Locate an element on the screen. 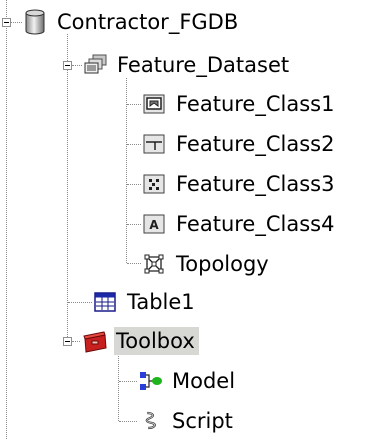  point-feature-class-icon is located at coordinates (154, 184).